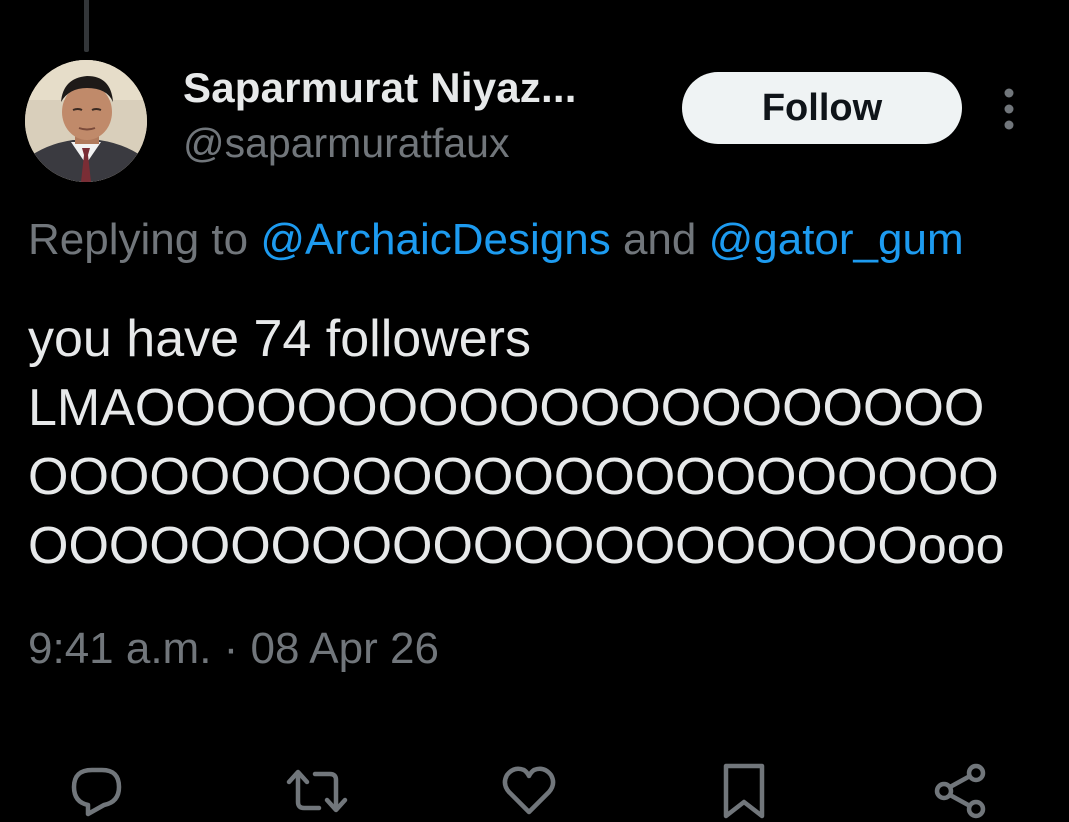 The height and width of the screenshot is (822, 1069). What do you see at coordinates (744, 791) in the screenshot?
I see `bookmark-icon` at bounding box center [744, 791].